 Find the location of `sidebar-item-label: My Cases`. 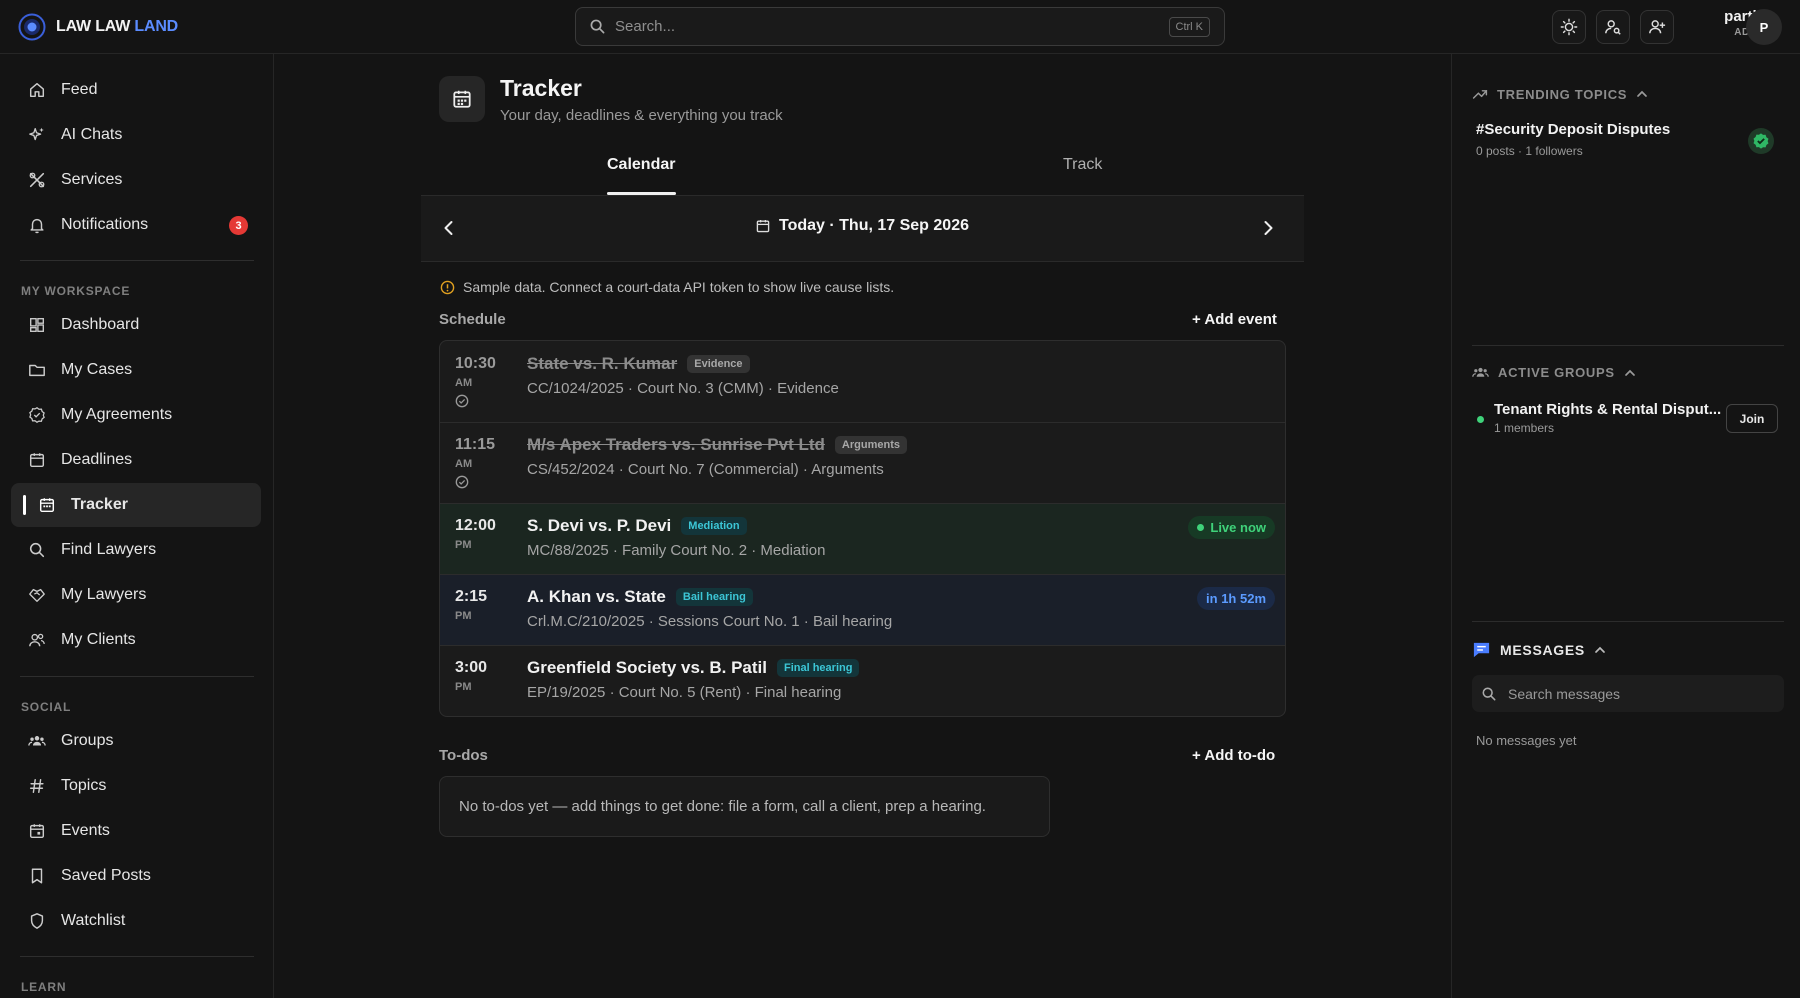

sidebar-item-label: My Cases is located at coordinates (97, 369).